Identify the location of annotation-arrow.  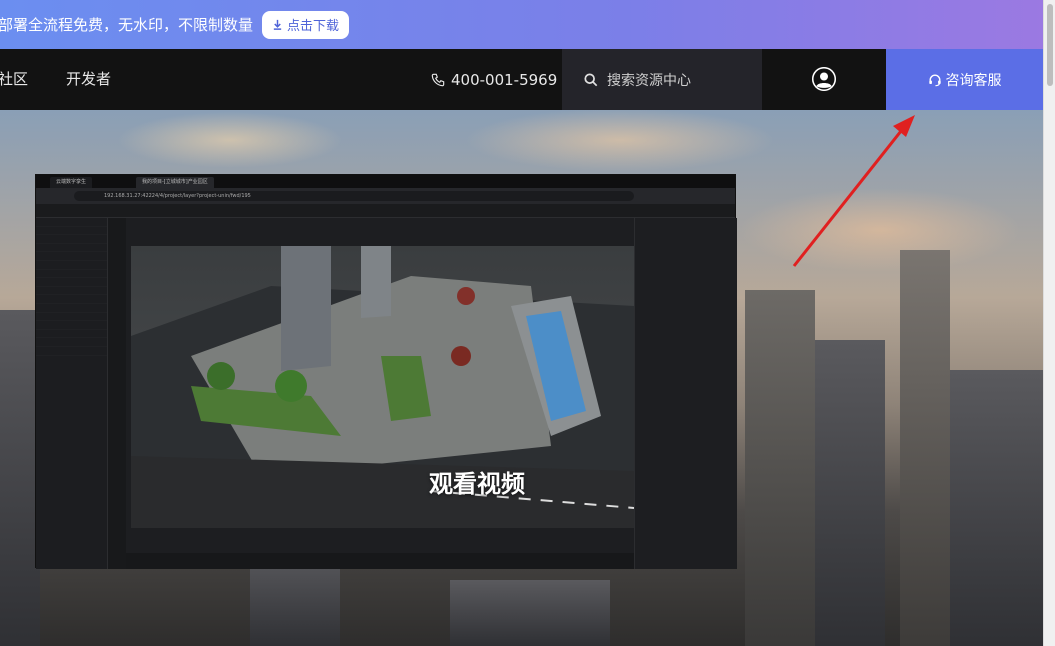
(853, 191).